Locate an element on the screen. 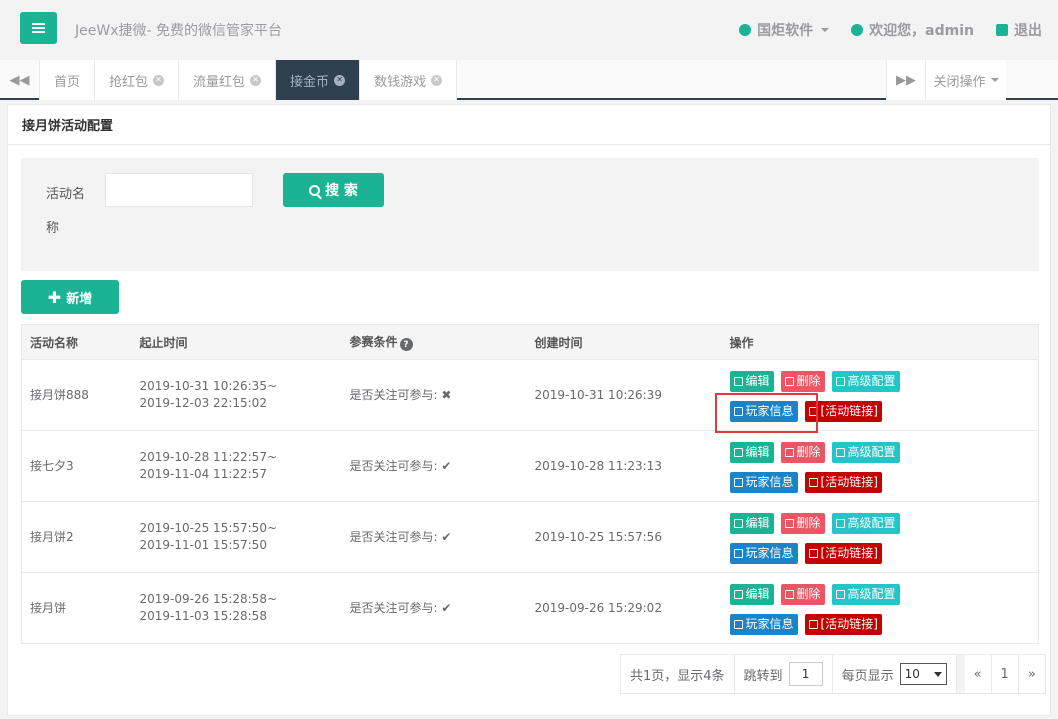 The image size is (1058, 719). cell-period: 2019-10-28 11:22:57~ 2019-11-04 11:22:57 is located at coordinates (236, 466).